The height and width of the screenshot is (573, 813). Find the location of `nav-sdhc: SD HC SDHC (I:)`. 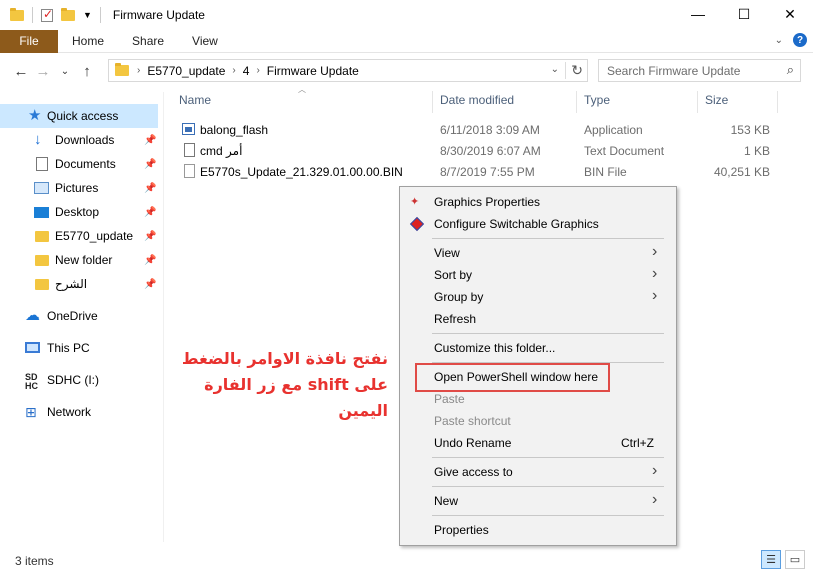

nav-sdhc: SD HC SDHC (I:) is located at coordinates (79, 380).